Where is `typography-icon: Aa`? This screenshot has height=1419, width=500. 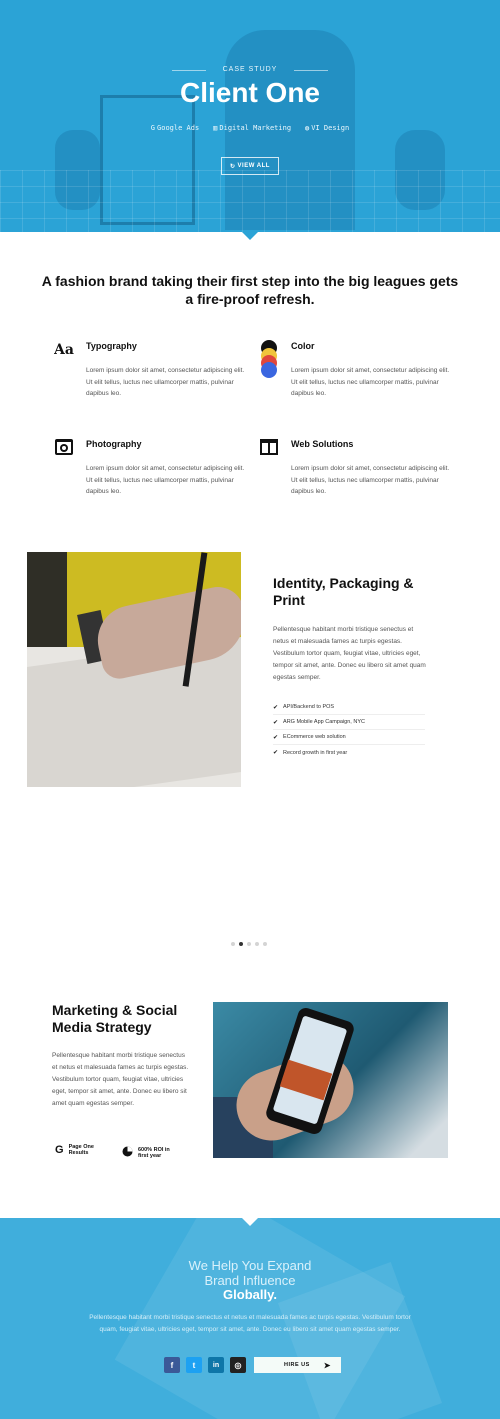 typography-icon: Aa is located at coordinates (63, 349).